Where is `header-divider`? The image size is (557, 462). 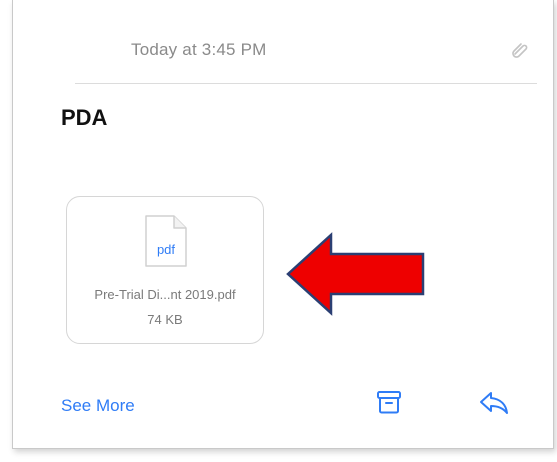 header-divider is located at coordinates (306, 83).